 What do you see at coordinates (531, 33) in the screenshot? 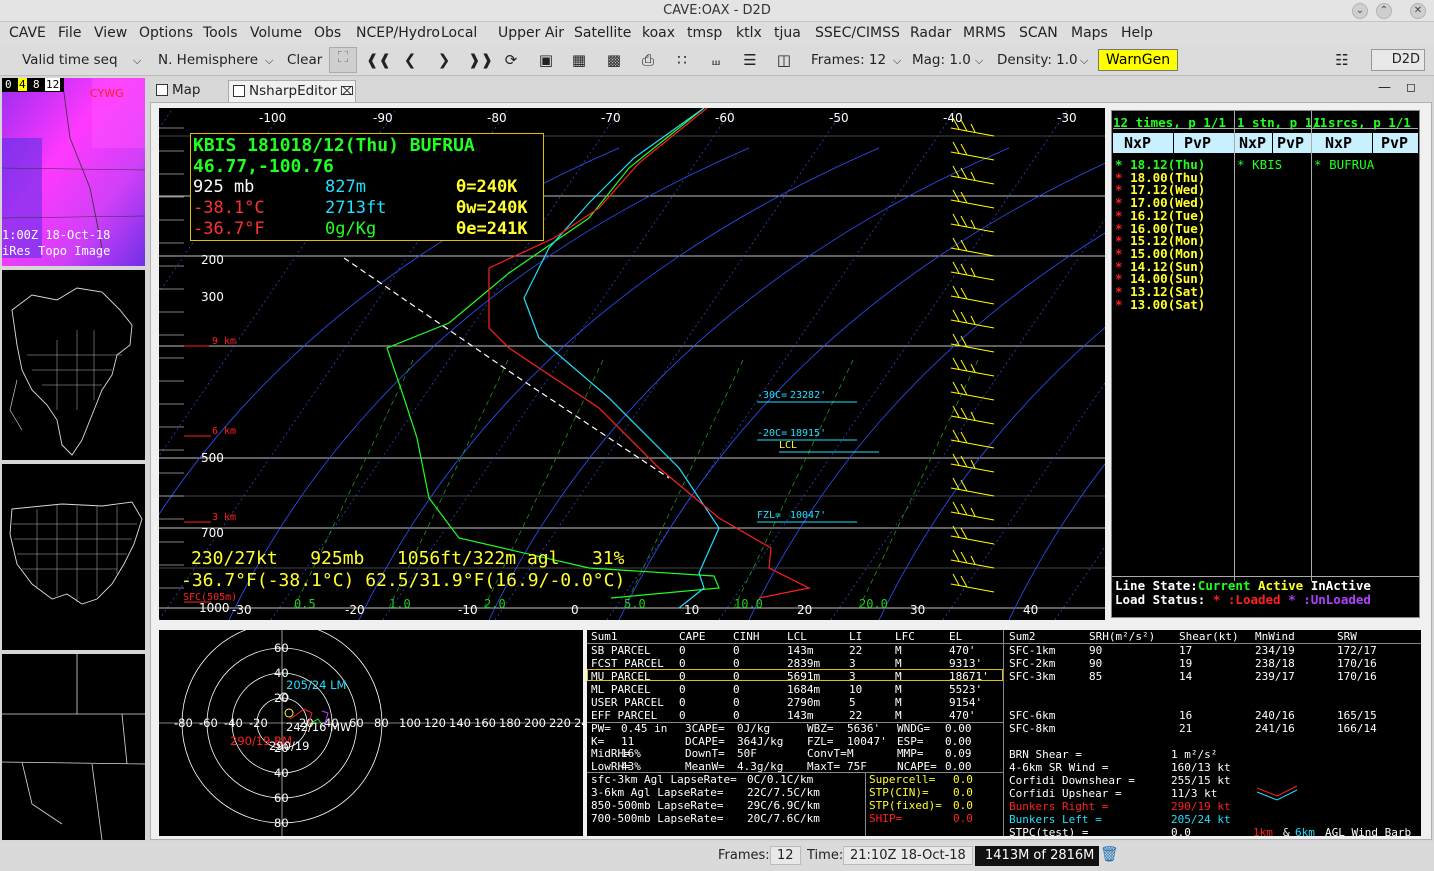
I see `menu-upper-air: Upper Air` at bounding box center [531, 33].